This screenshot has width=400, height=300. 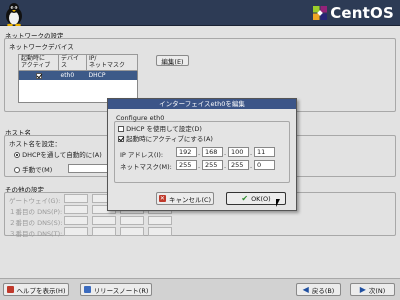 I want to click on row-active-cell, so click(x=38, y=75).